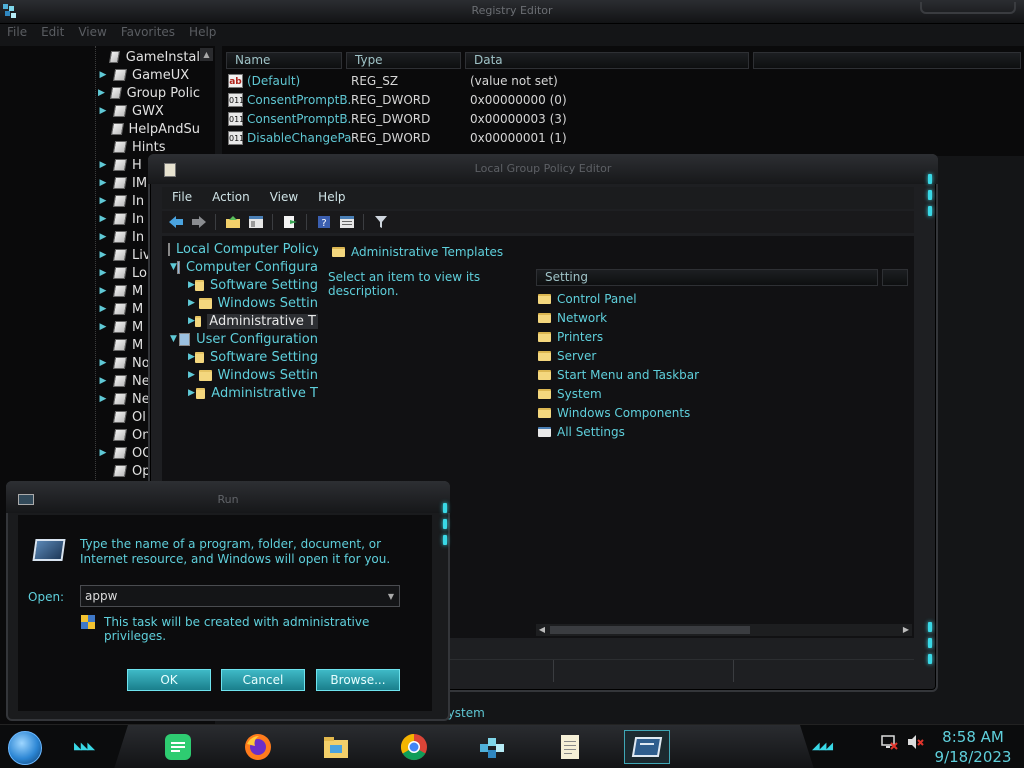 Image resolution: width=1024 pixels, height=768 pixels. What do you see at coordinates (570, 747) in the screenshot?
I see `notepad-icon` at bounding box center [570, 747].